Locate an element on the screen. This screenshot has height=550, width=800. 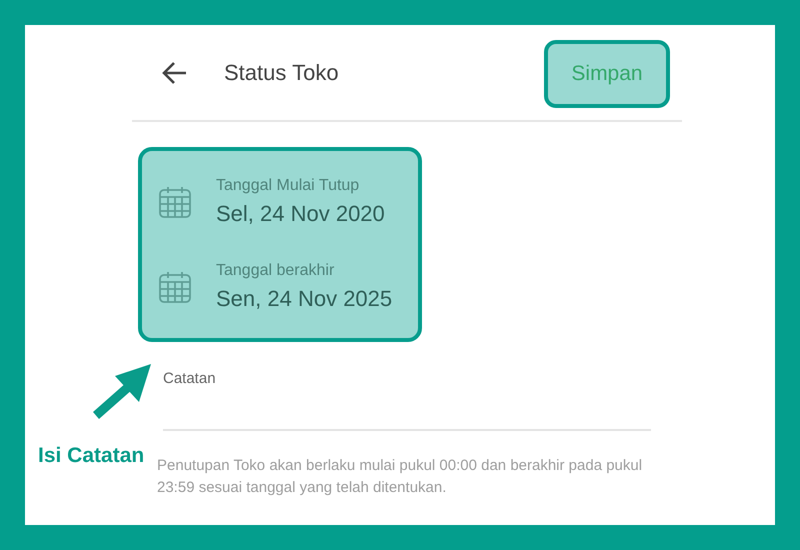
date-value: Sel, 24 Nov 2020 is located at coordinates (300, 213).